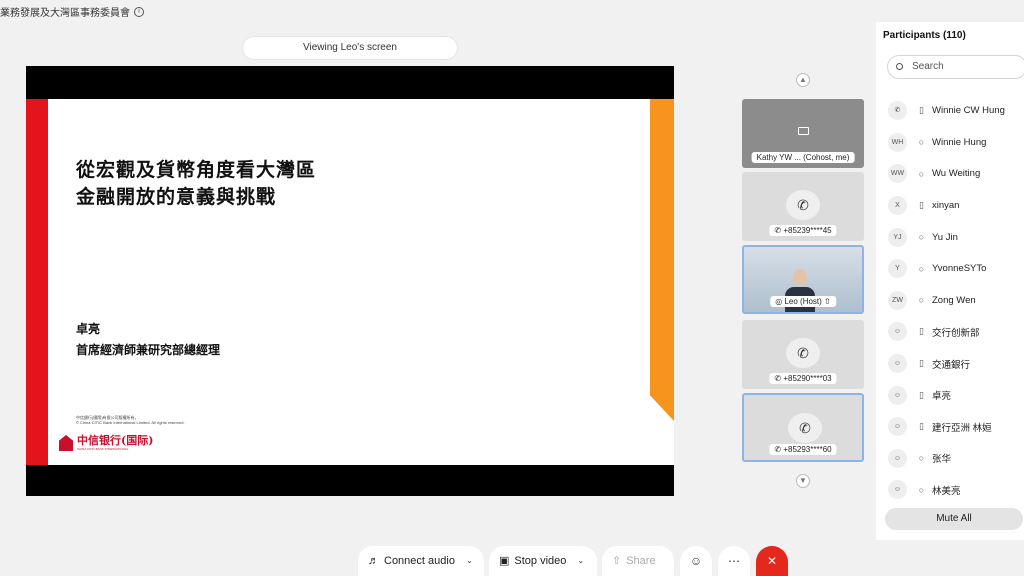  Describe the element at coordinates (803, 427) in the screenshot. I see `video-tile: ✆ ✆ +85293****60` at that location.